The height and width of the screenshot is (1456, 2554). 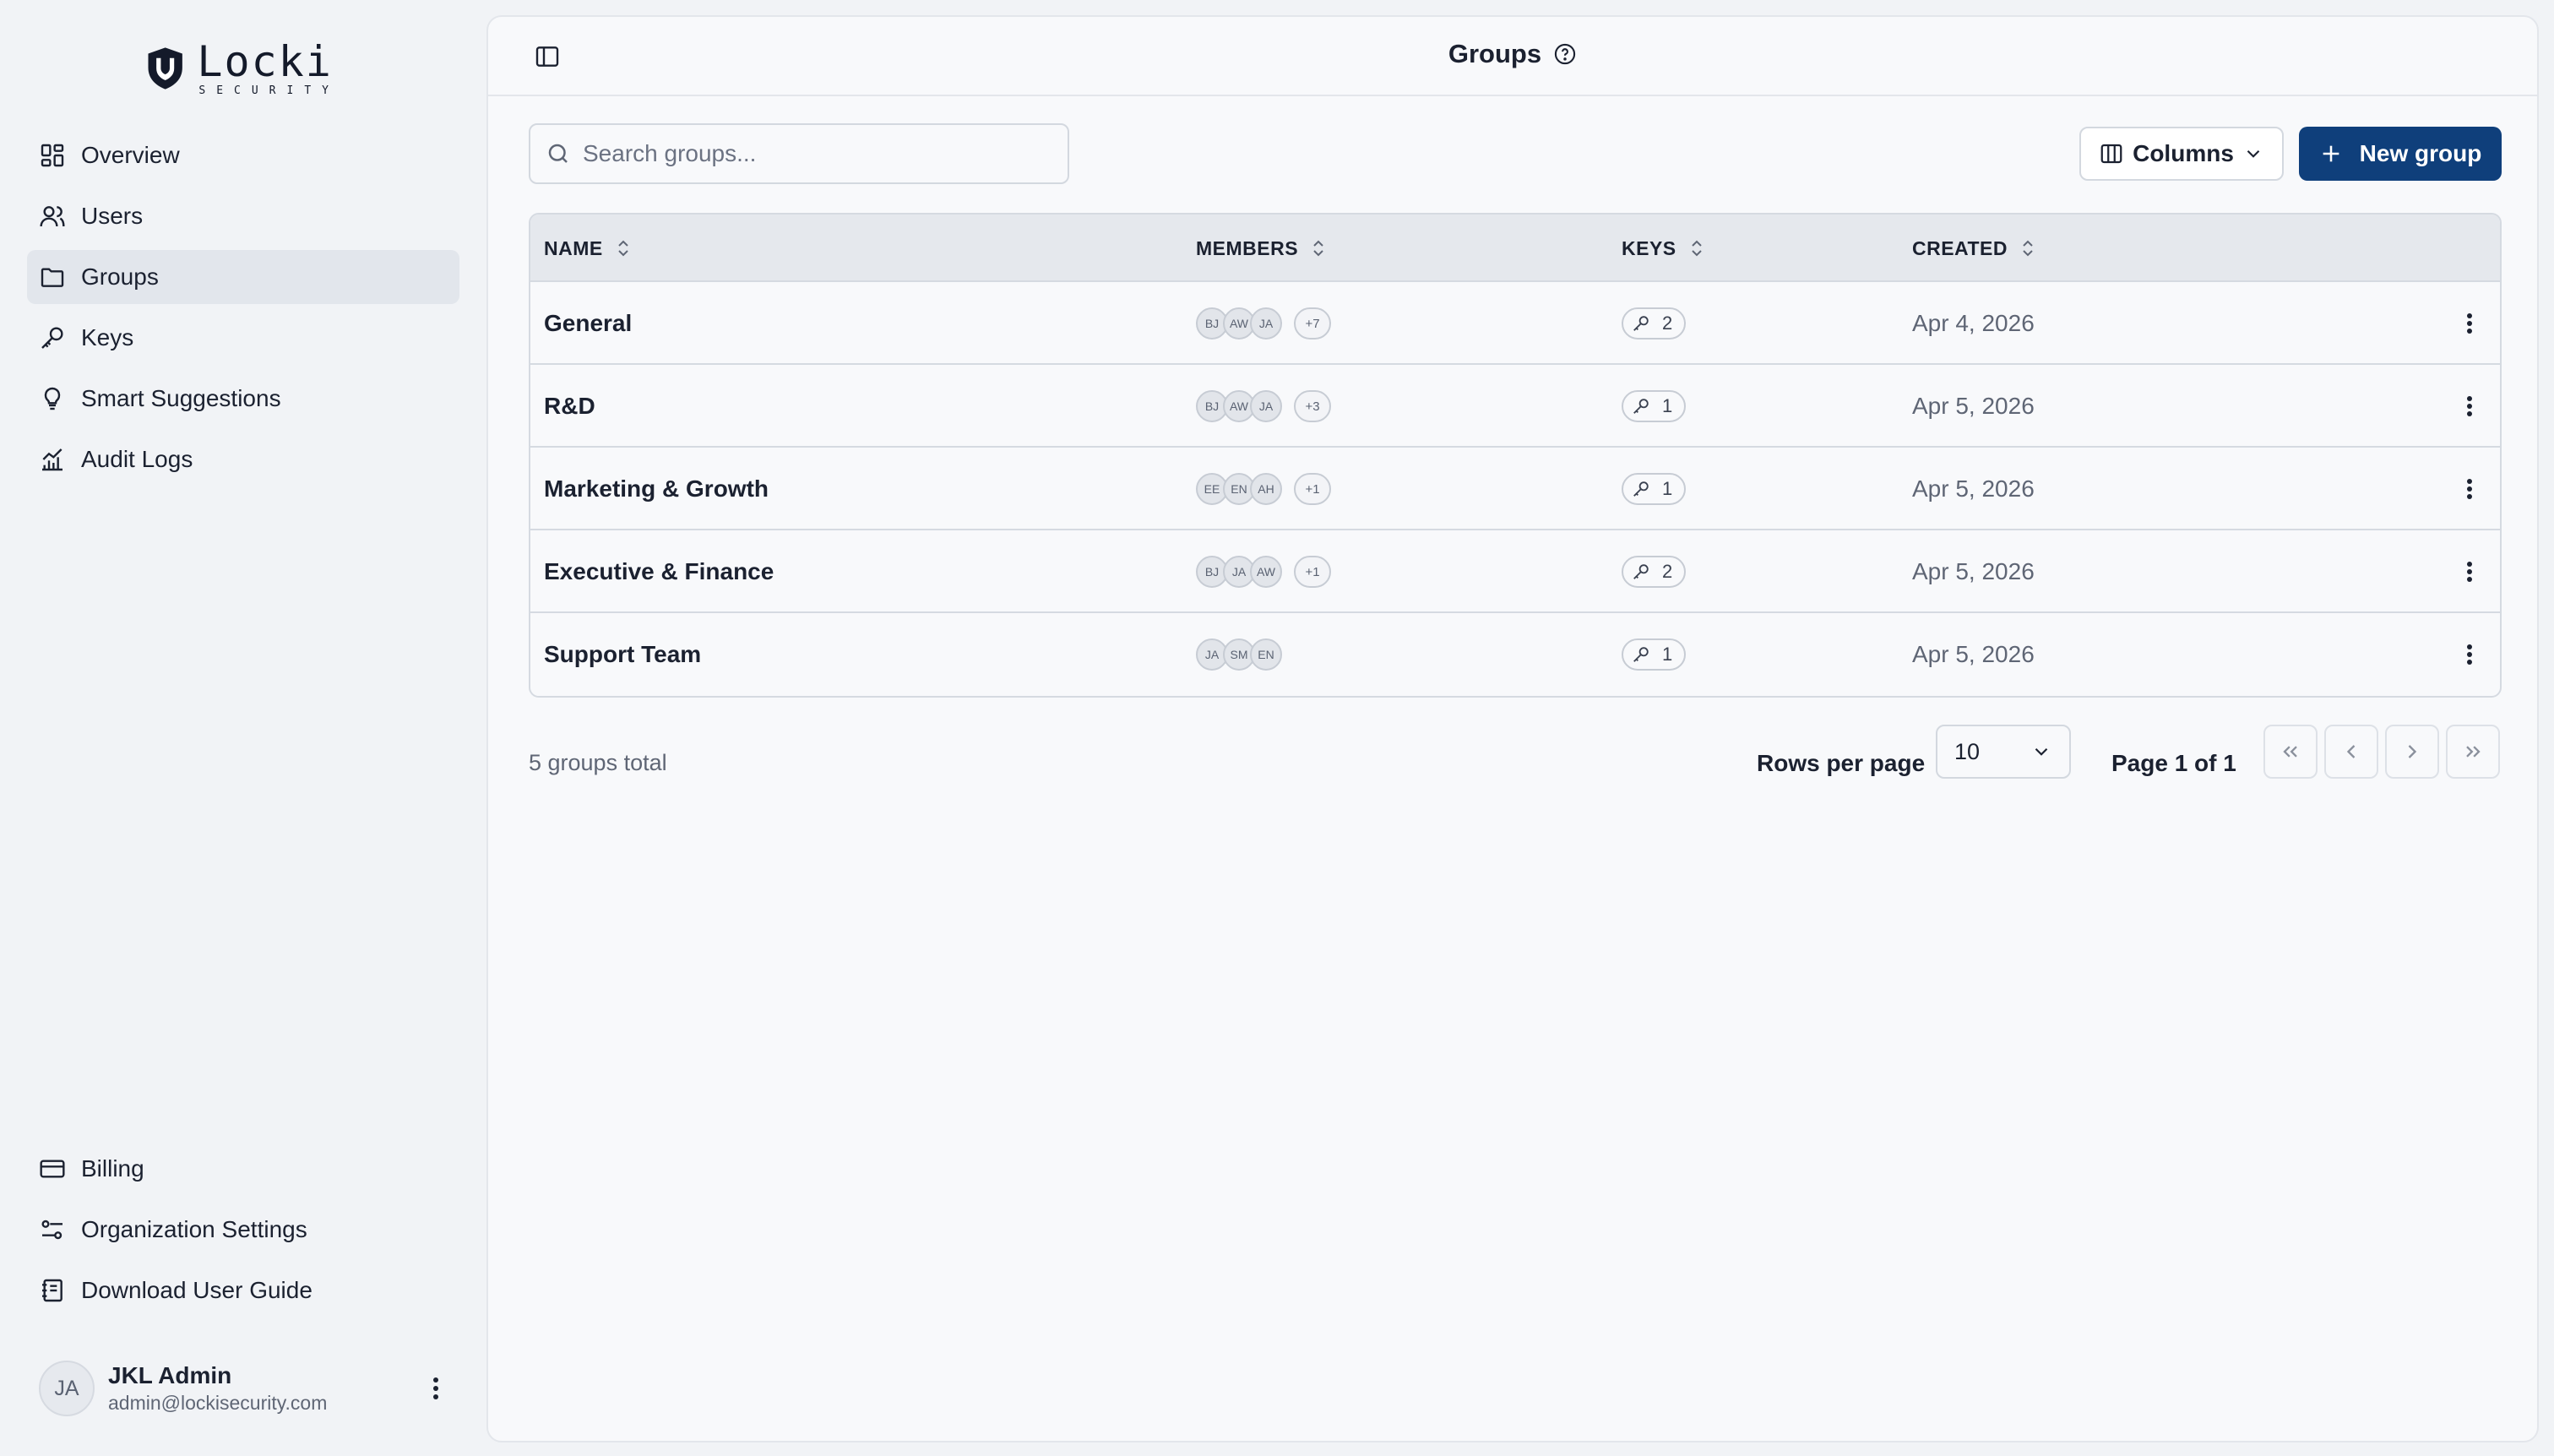 What do you see at coordinates (242, 68) in the screenshot?
I see `brand-logo: Locki SECURITY` at bounding box center [242, 68].